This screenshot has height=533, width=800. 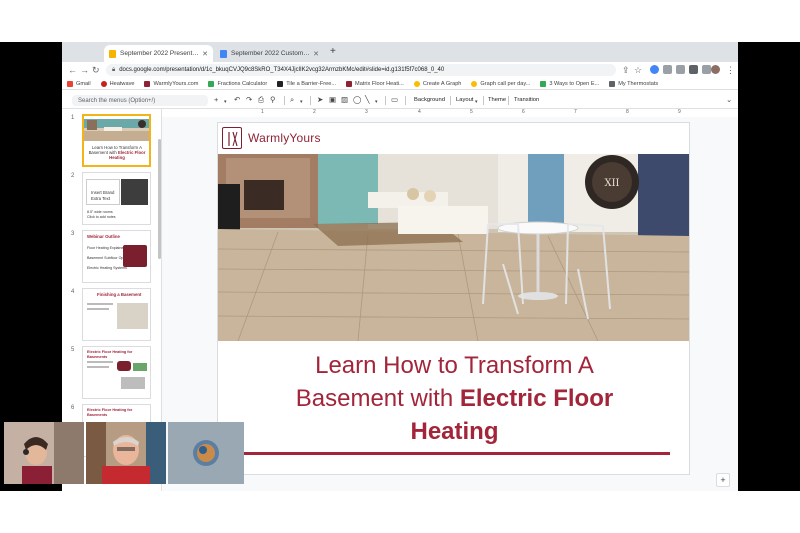 What do you see at coordinates (273, 100) in the screenshot?
I see `paint-format-icon: ⚲` at bounding box center [273, 100].